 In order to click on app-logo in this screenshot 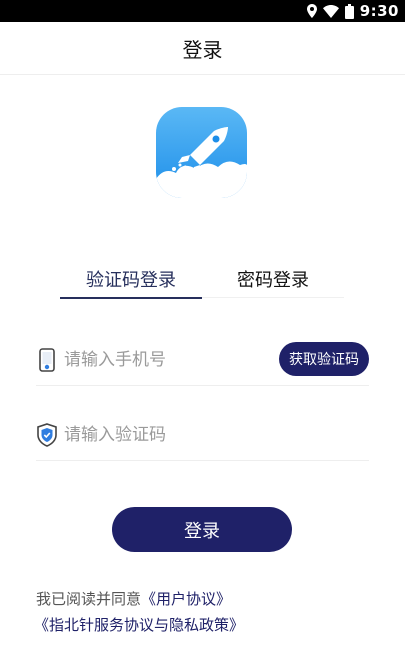, I will do `click(201, 152)`.